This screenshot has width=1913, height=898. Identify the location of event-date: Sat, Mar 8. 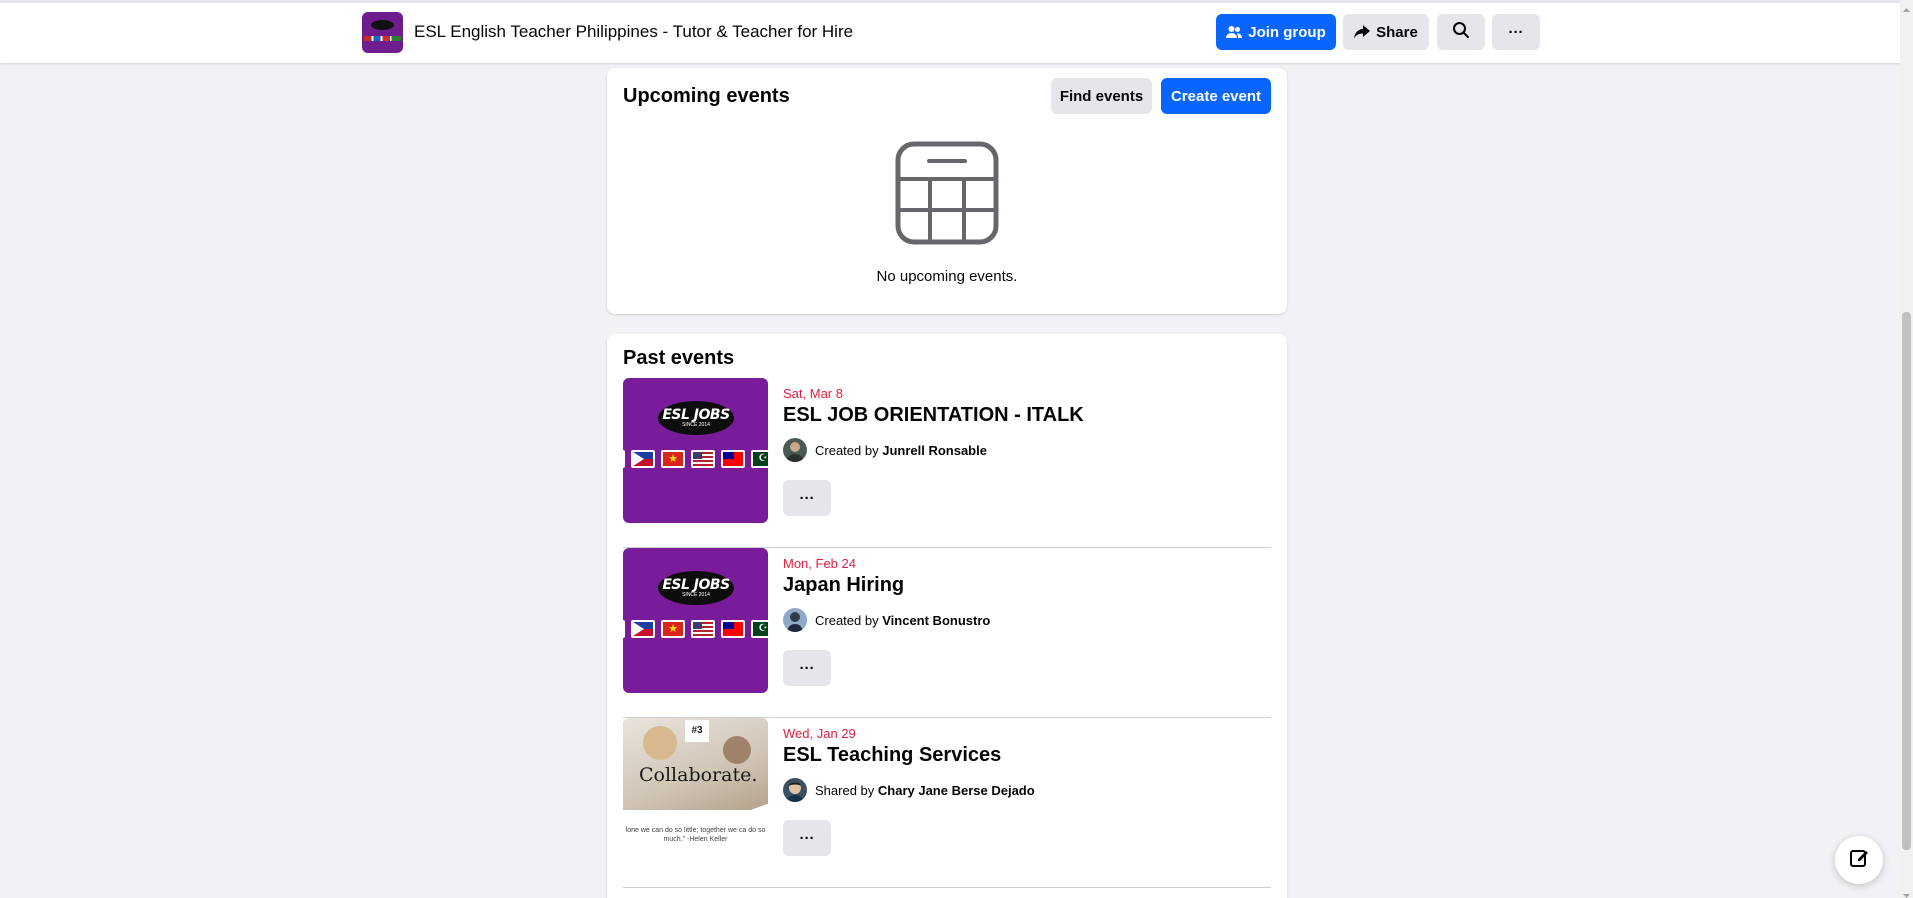
(813, 393).